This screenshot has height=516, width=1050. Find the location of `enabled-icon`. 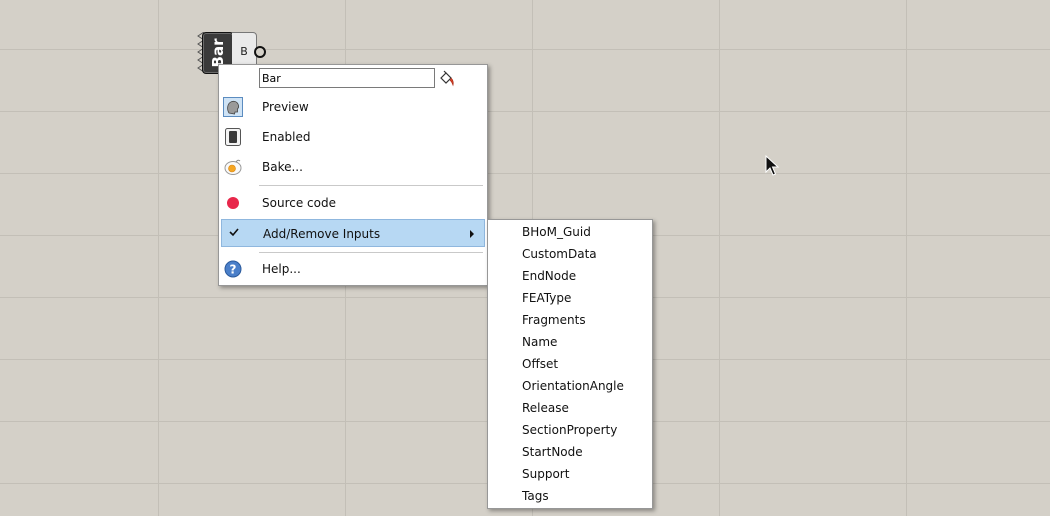

enabled-icon is located at coordinates (233, 137).